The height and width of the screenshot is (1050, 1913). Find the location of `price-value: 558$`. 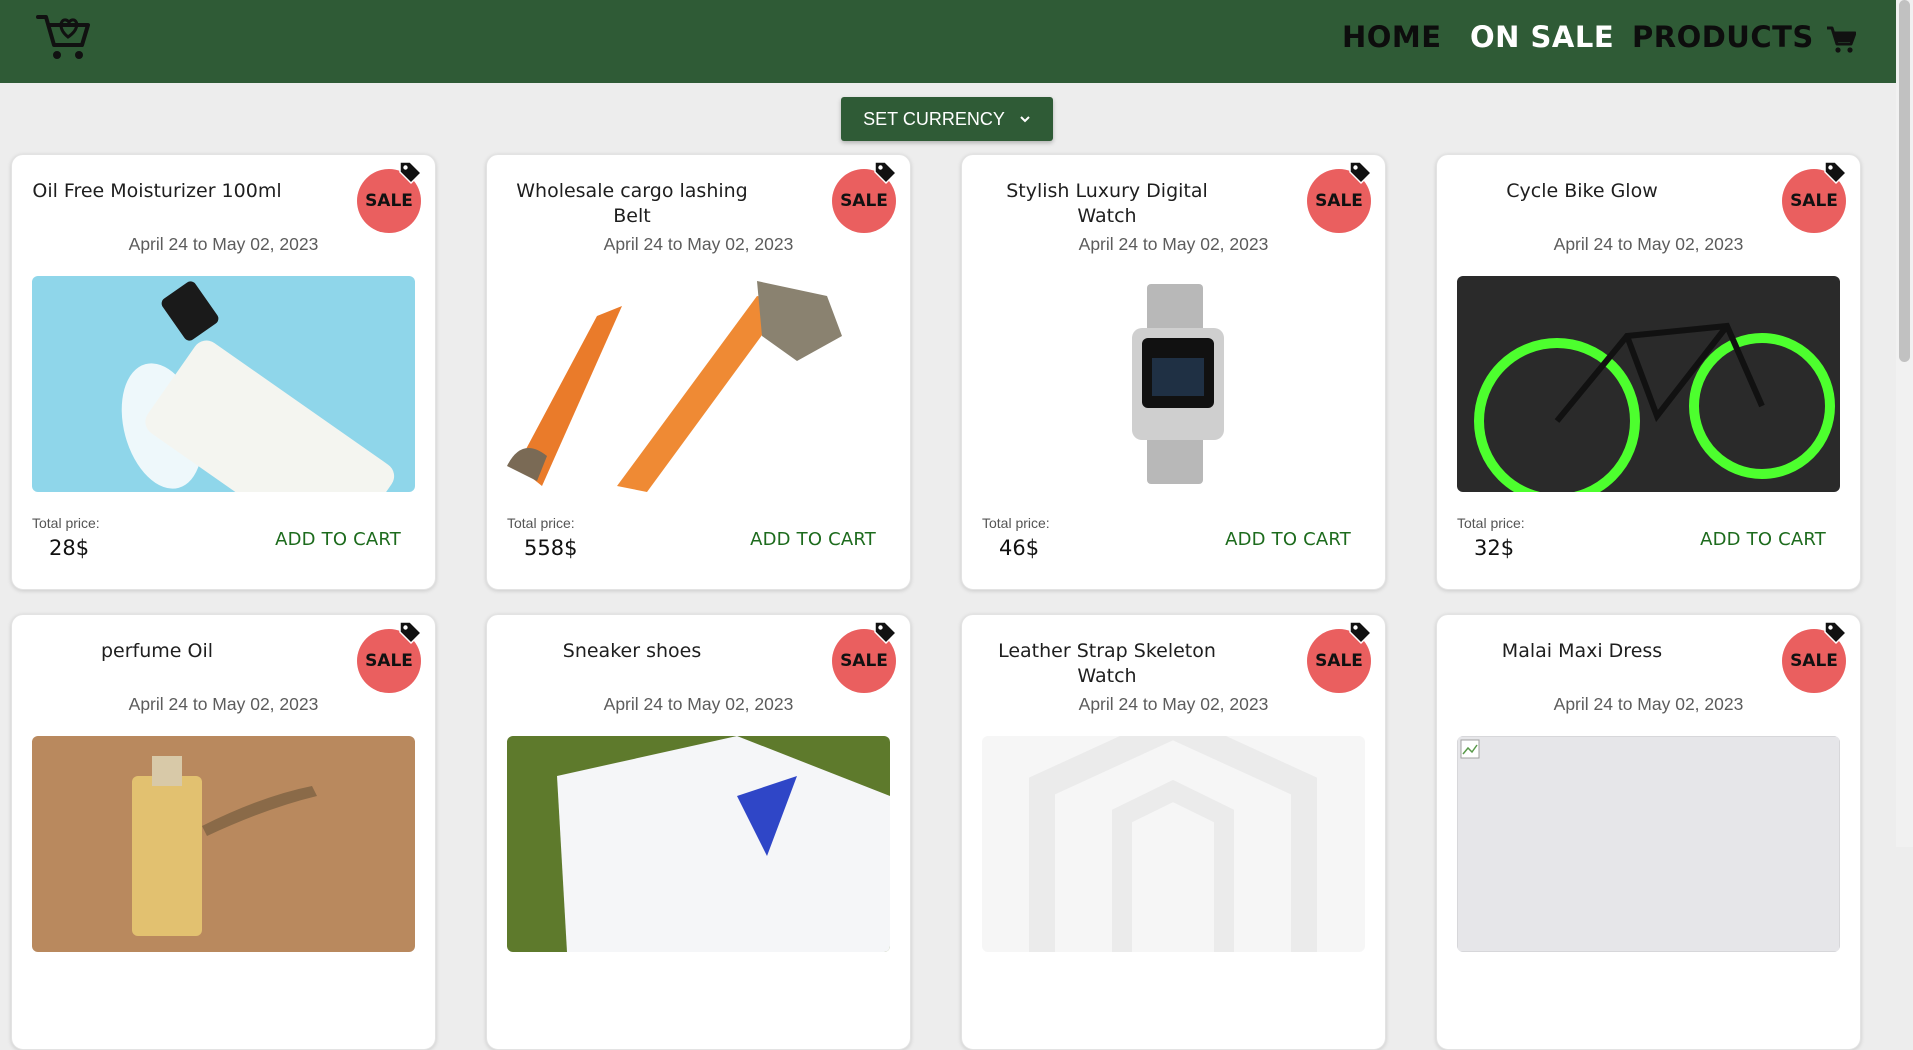

price-value: 558$ is located at coordinates (551, 548).